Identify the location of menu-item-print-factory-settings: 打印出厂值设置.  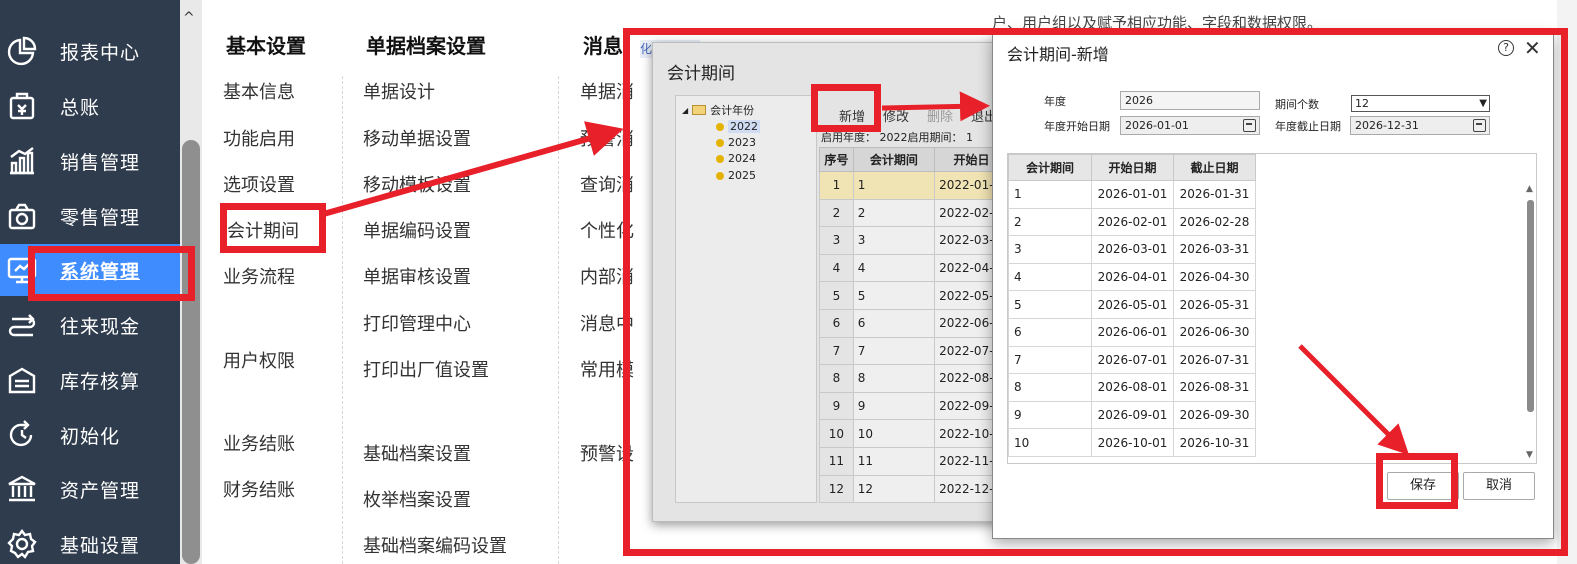
(426, 369).